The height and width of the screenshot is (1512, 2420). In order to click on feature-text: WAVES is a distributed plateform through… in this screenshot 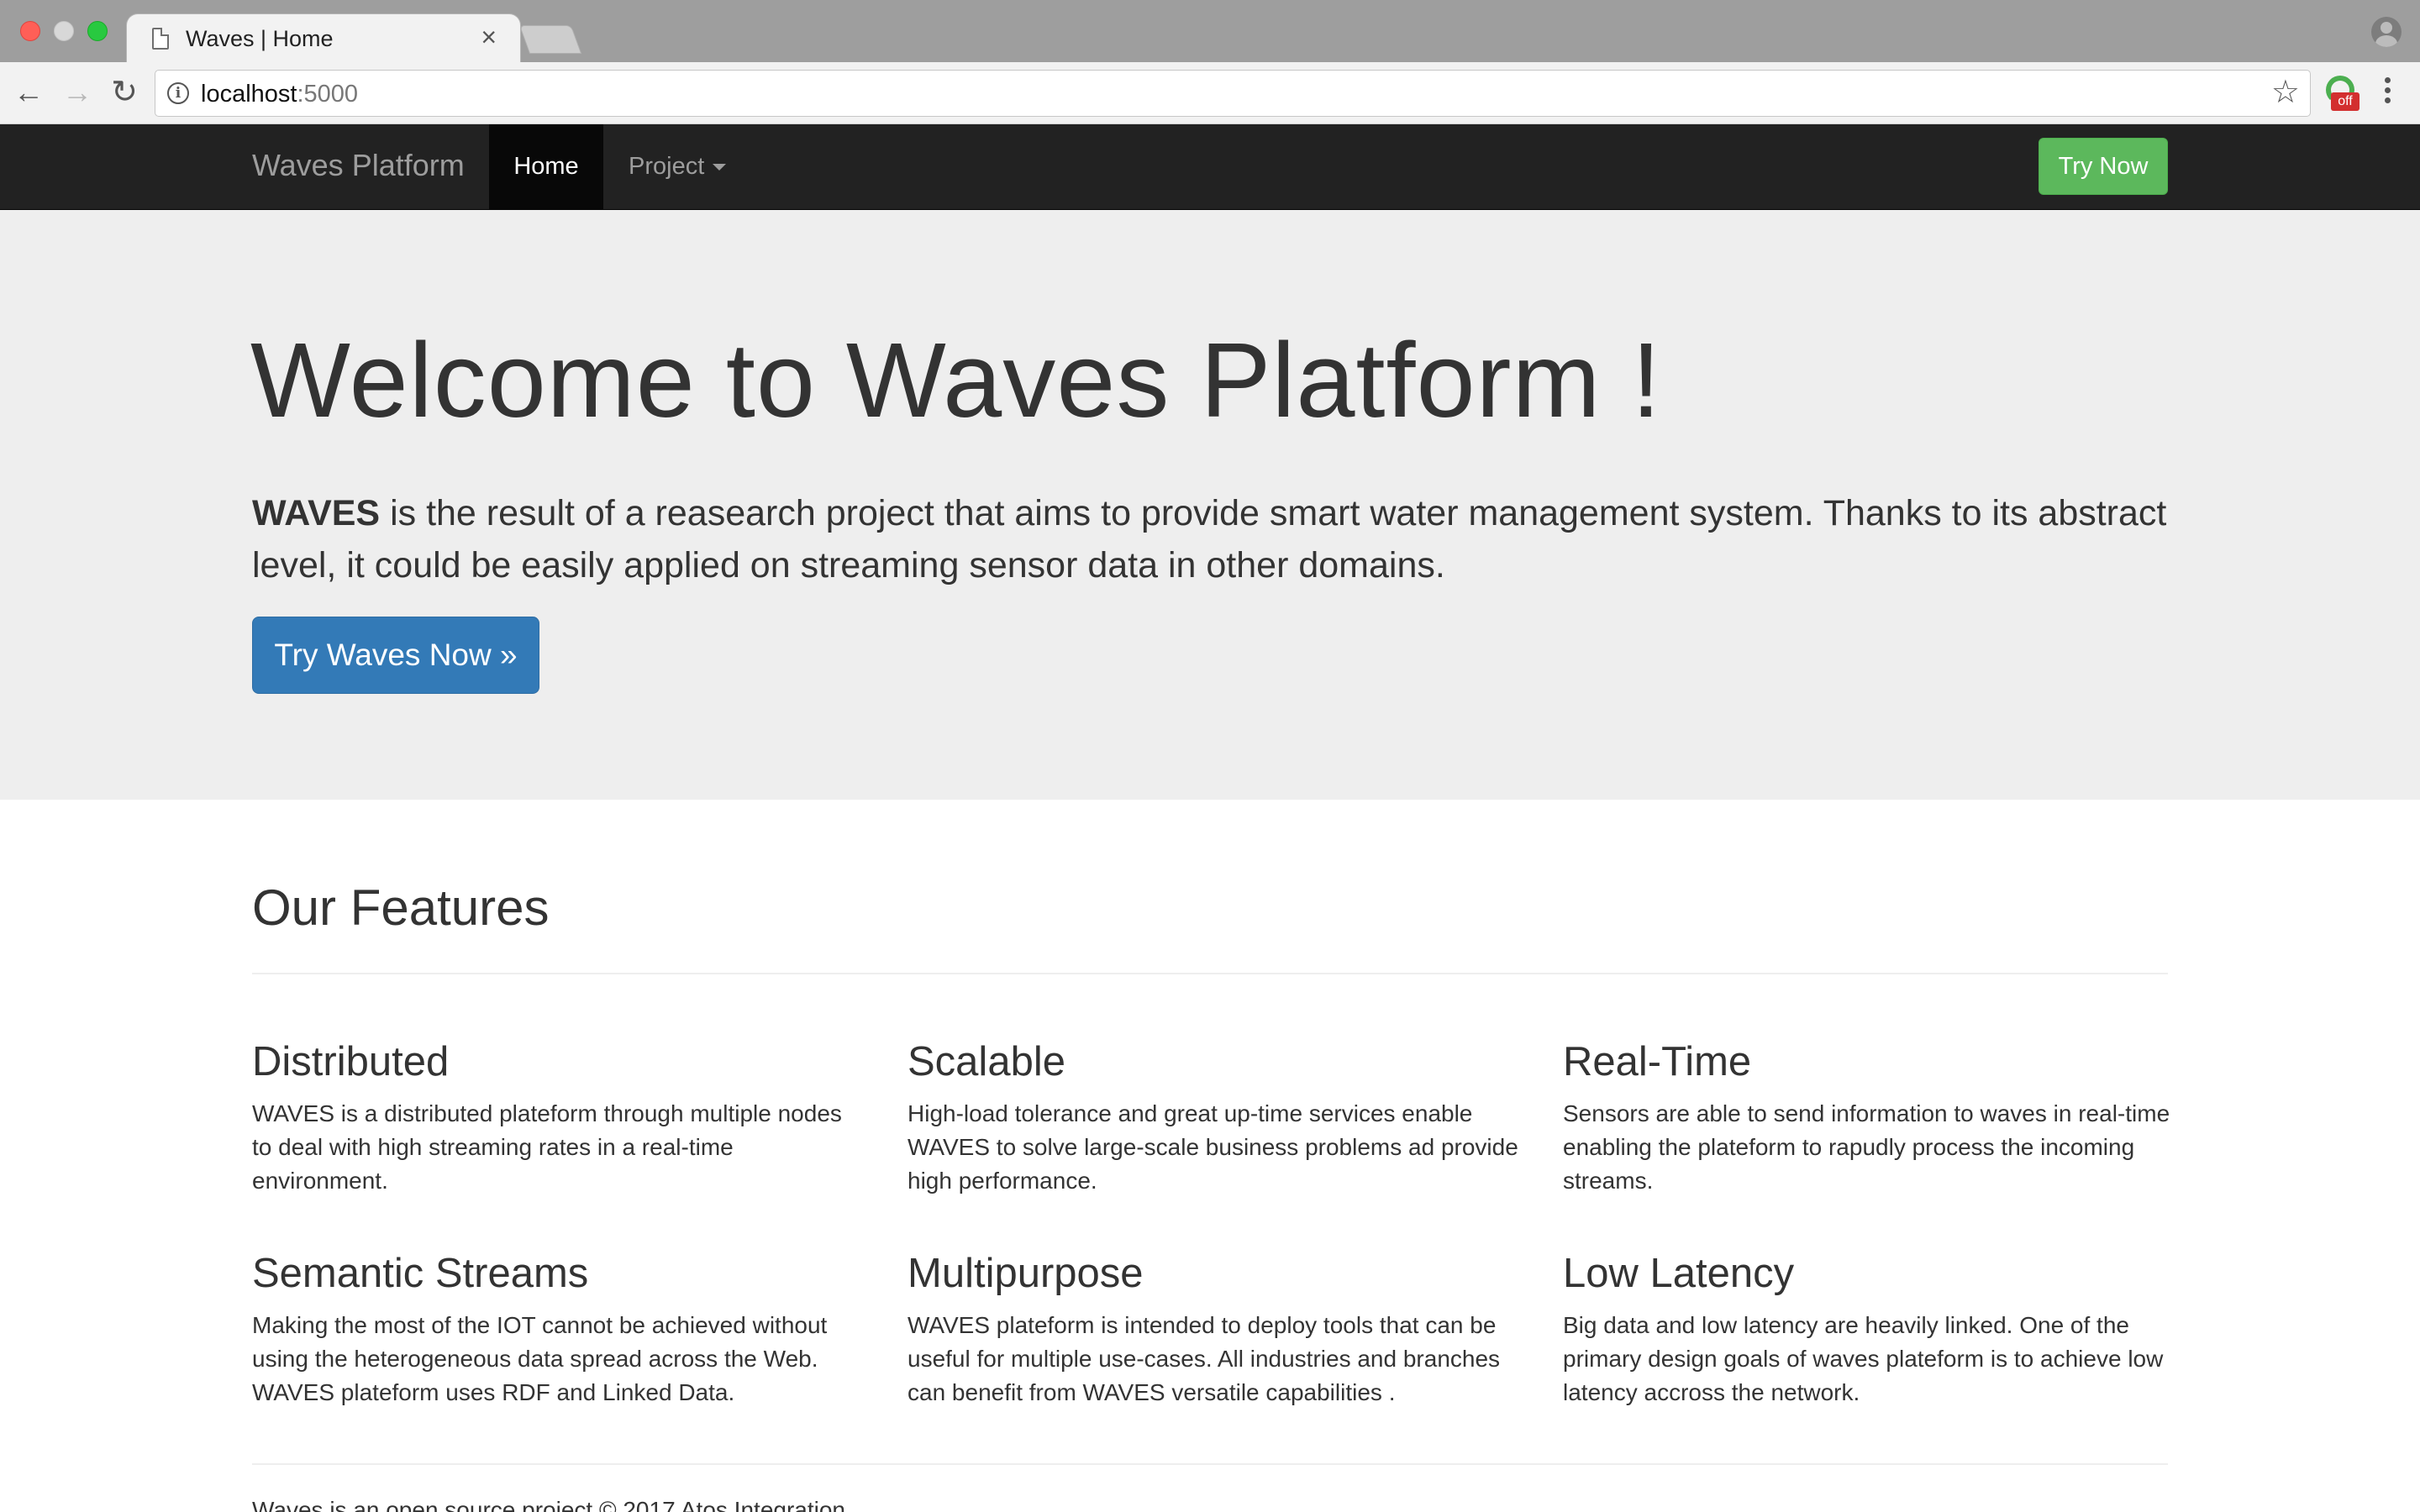, I will do `click(547, 1147)`.